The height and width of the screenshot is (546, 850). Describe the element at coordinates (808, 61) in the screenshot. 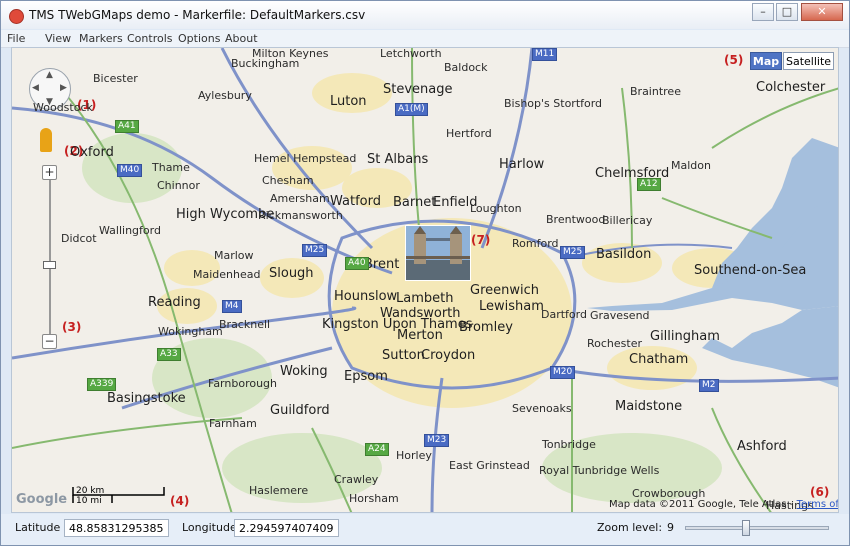

I see `map-type-satellite-button: Satellite` at that location.